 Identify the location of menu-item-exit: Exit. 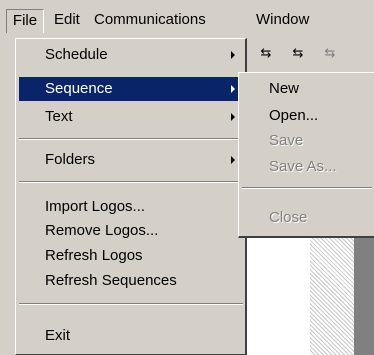
(131, 336).